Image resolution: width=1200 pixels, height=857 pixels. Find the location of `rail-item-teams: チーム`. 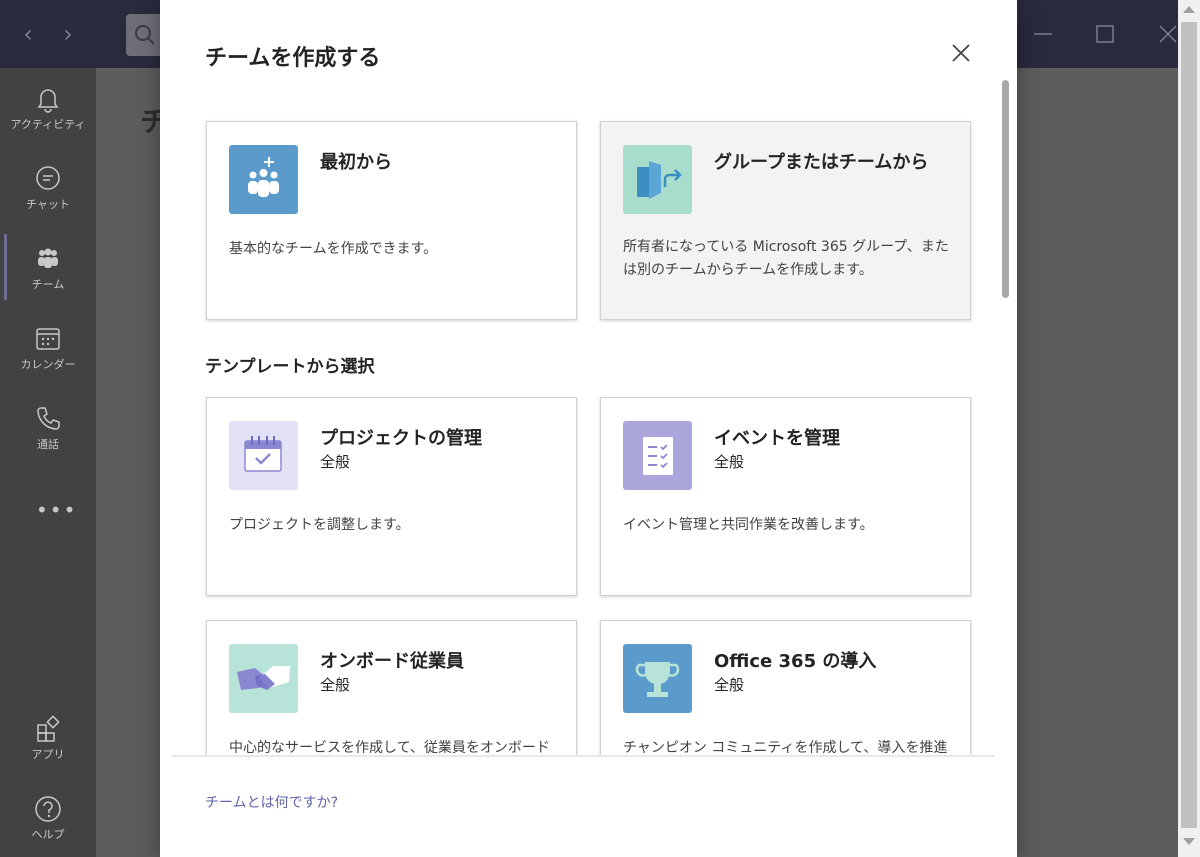

rail-item-teams: チーム is located at coordinates (48, 268).